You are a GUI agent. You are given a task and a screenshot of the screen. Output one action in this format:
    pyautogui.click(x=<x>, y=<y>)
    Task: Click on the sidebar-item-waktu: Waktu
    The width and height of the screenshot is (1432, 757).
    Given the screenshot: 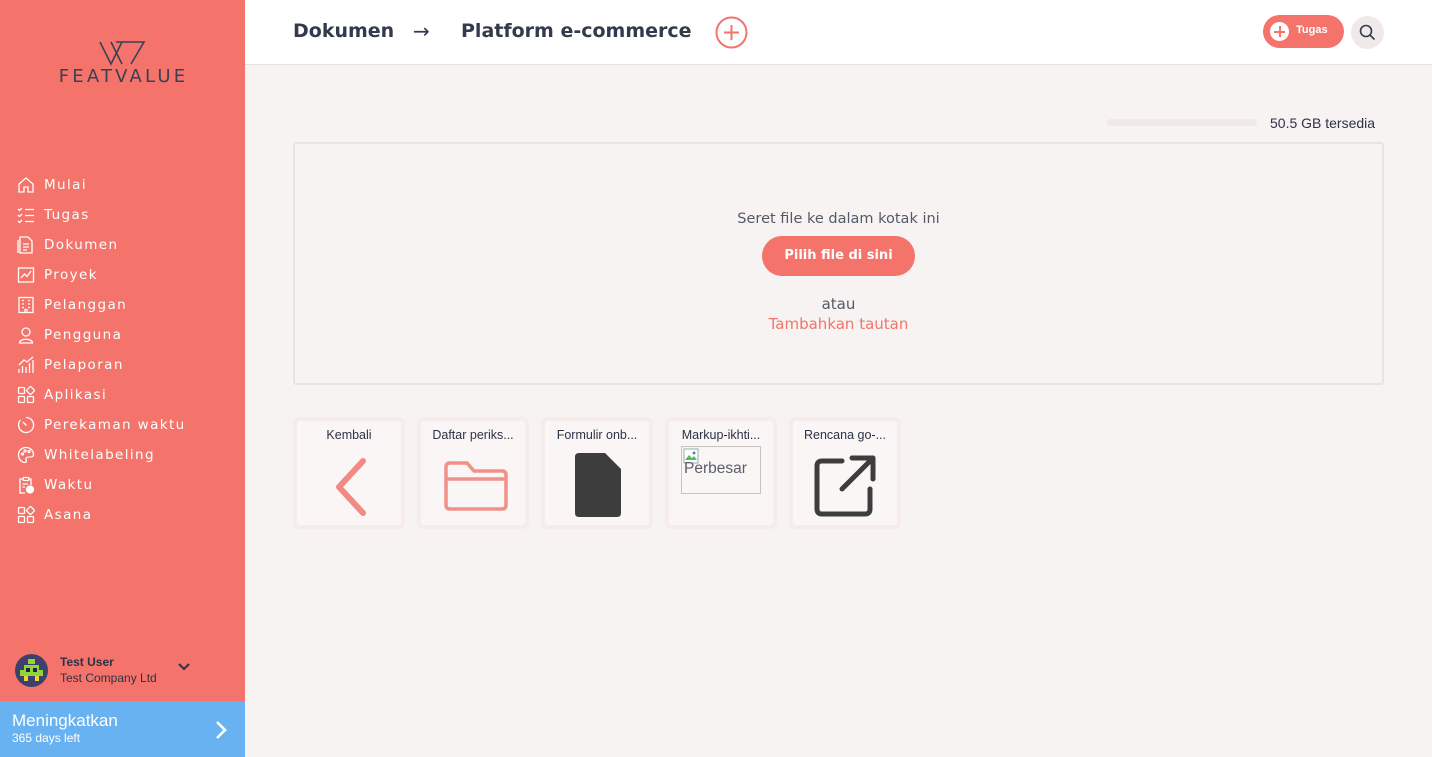 What is the action you would take?
    pyautogui.click(x=122, y=485)
    